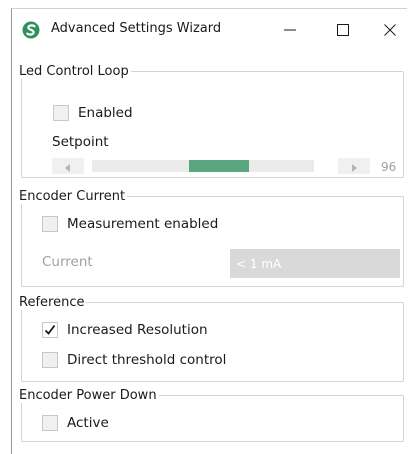 Image resolution: width=408 pixels, height=454 pixels. What do you see at coordinates (31, 30) in the screenshot?
I see `app-logo-icon` at bounding box center [31, 30].